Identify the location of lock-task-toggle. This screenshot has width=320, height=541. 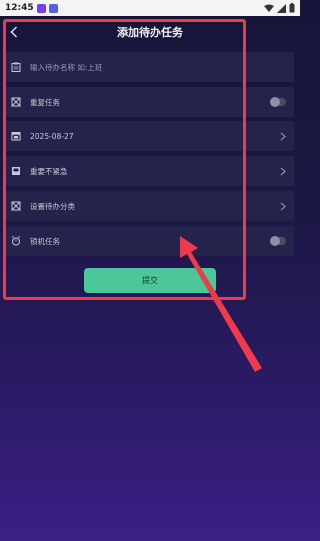
(278, 241).